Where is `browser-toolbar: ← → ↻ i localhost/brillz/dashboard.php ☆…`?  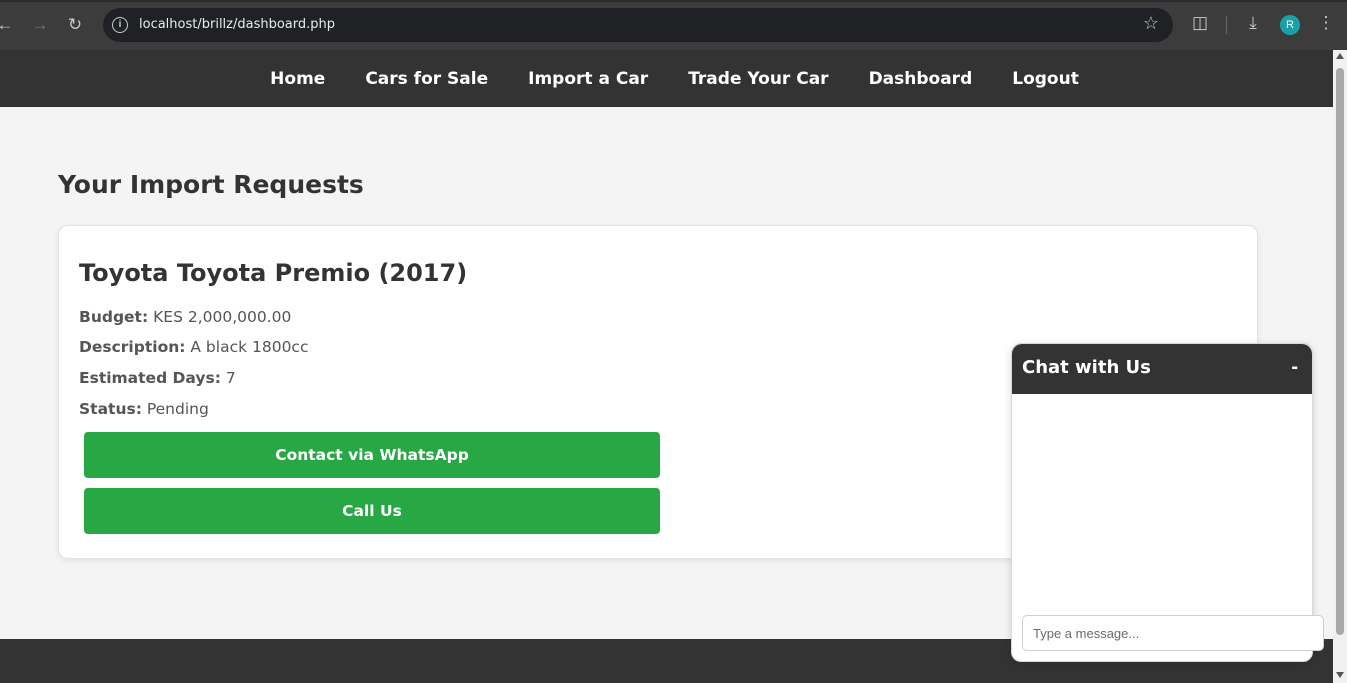 browser-toolbar: ← → ↻ i localhost/brillz/dashboard.php ☆… is located at coordinates (673, 25).